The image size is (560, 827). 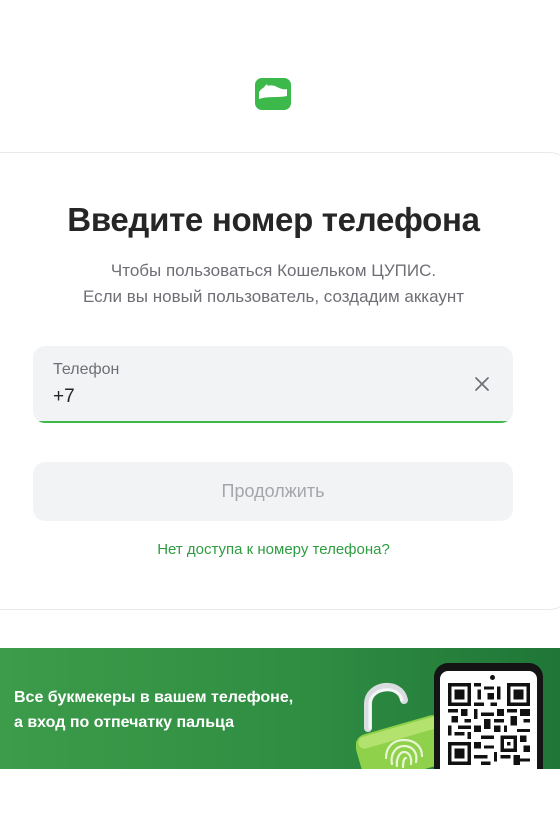 I want to click on phone-field: Телефон, so click(x=273, y=384).